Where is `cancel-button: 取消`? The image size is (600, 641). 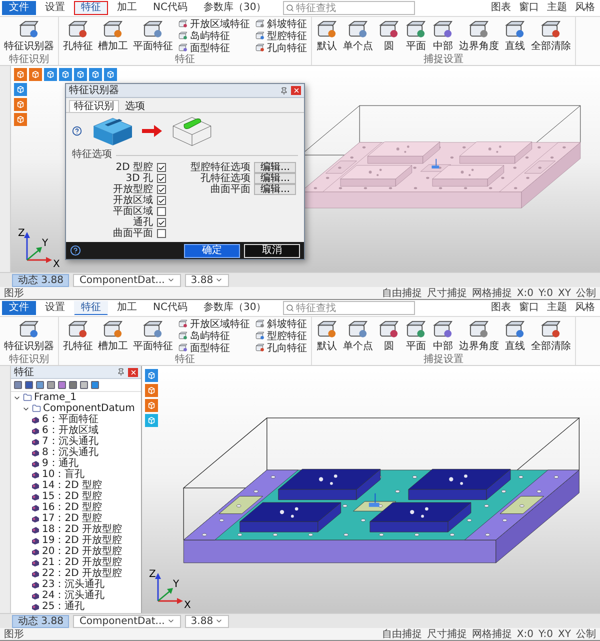 cancel-button: 取消 is located at coordinates (272, 251).